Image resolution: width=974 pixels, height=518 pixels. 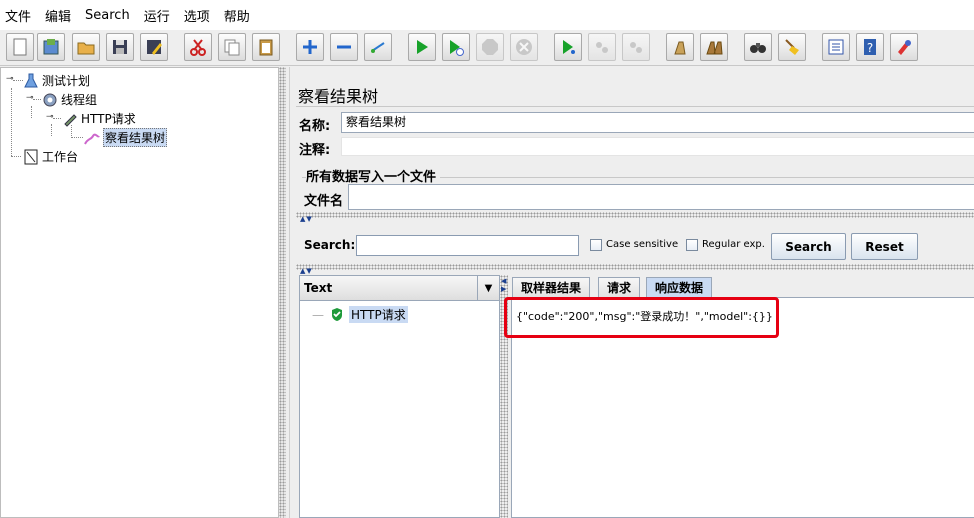 What do you see at coordinates (467, 245) in the screenshot?
I see `search-input` at bounding box center [467, 245].